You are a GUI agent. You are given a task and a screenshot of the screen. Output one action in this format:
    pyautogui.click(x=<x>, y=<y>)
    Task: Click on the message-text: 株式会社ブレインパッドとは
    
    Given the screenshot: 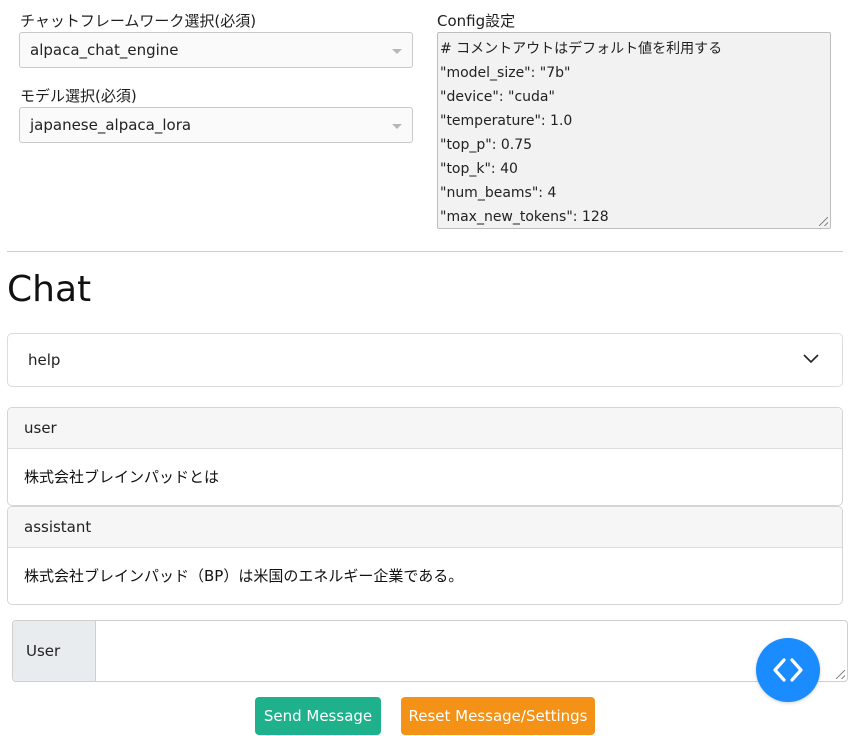 What is the action you would take?
    pyautogui.click(x=122, y=477)
    